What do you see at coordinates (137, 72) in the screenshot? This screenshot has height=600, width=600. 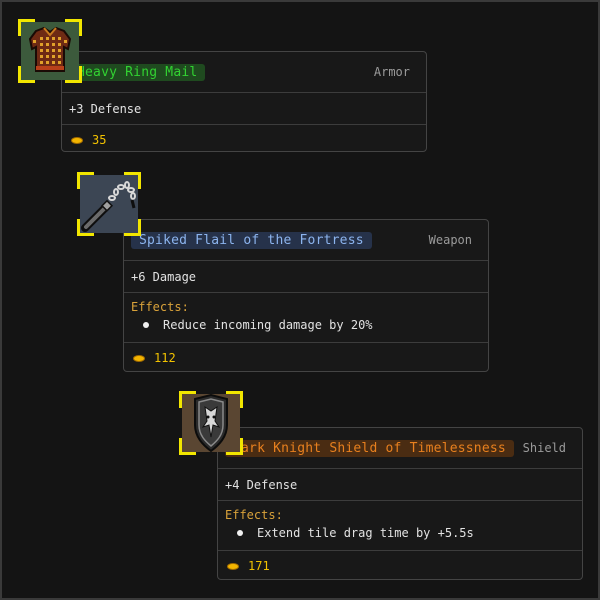 I see `item-name: Heavy Ring Mail` at bounding box center [137, 72].